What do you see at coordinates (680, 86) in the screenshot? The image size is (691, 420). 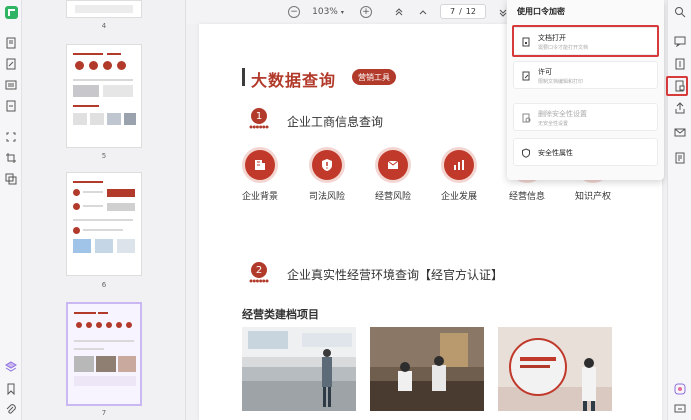 I see `protect-document-icon` at bounding box center [680, 86].